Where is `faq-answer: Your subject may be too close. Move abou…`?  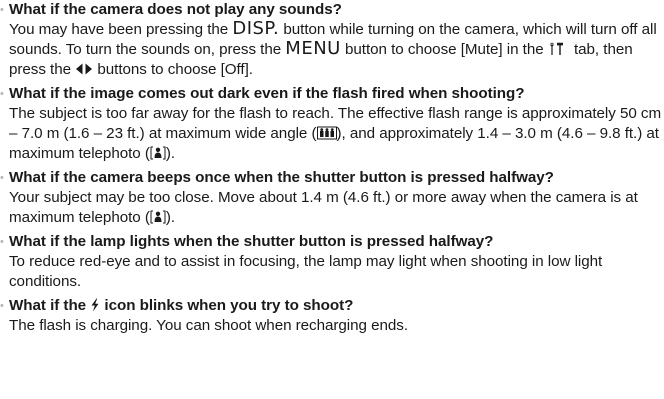 faq-answer: Your subject may be too close. Move abou… is located at coordinates (336, 208).